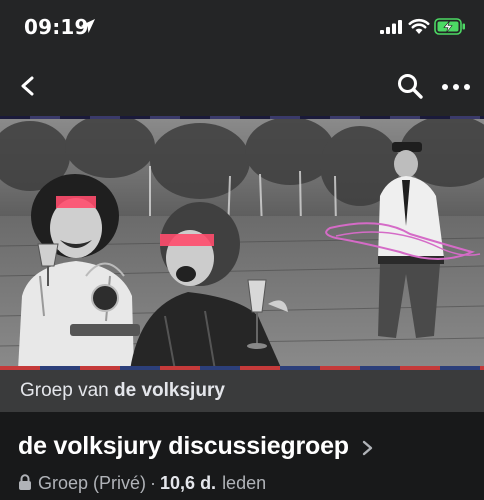 This screenshot has height=500, width=484. What do you see at coordinates (449, 26) in the screenshot?
I see `battery-charging-icon` at bounding box center [449, 26].